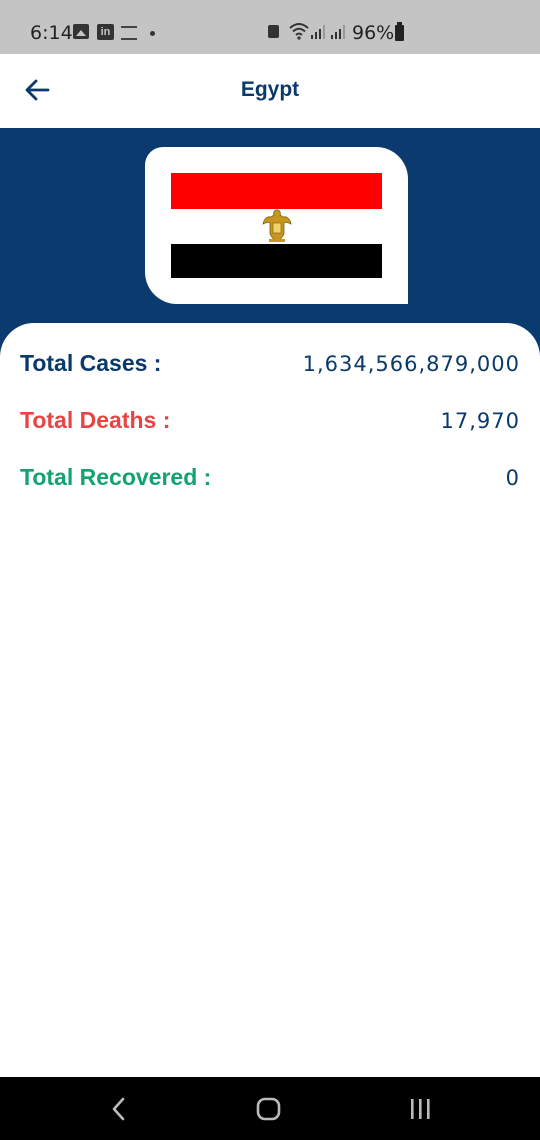 The height and width of the screenshot is (1140, 540). Describe the element at coordinates (51, 33) in the screenshot. I see `status-time: 6:14` at that location.